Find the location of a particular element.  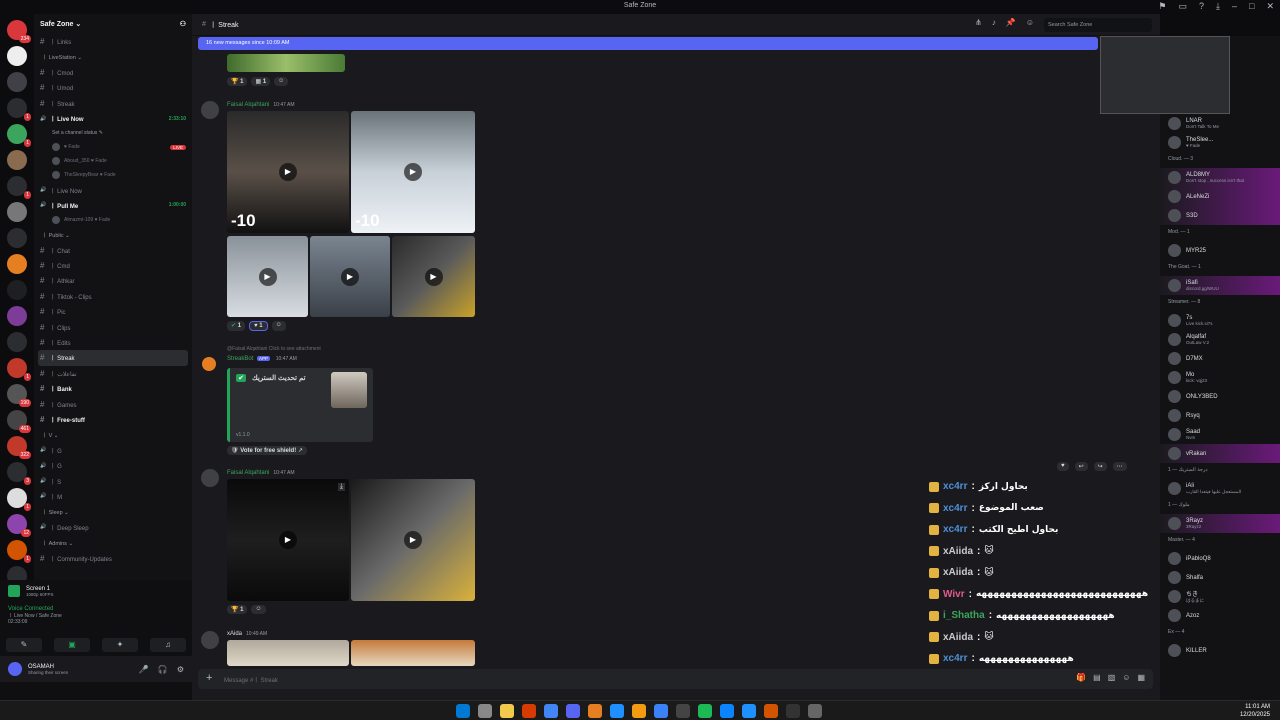

member-item: Azoz is located at coordinates (1220, 615).